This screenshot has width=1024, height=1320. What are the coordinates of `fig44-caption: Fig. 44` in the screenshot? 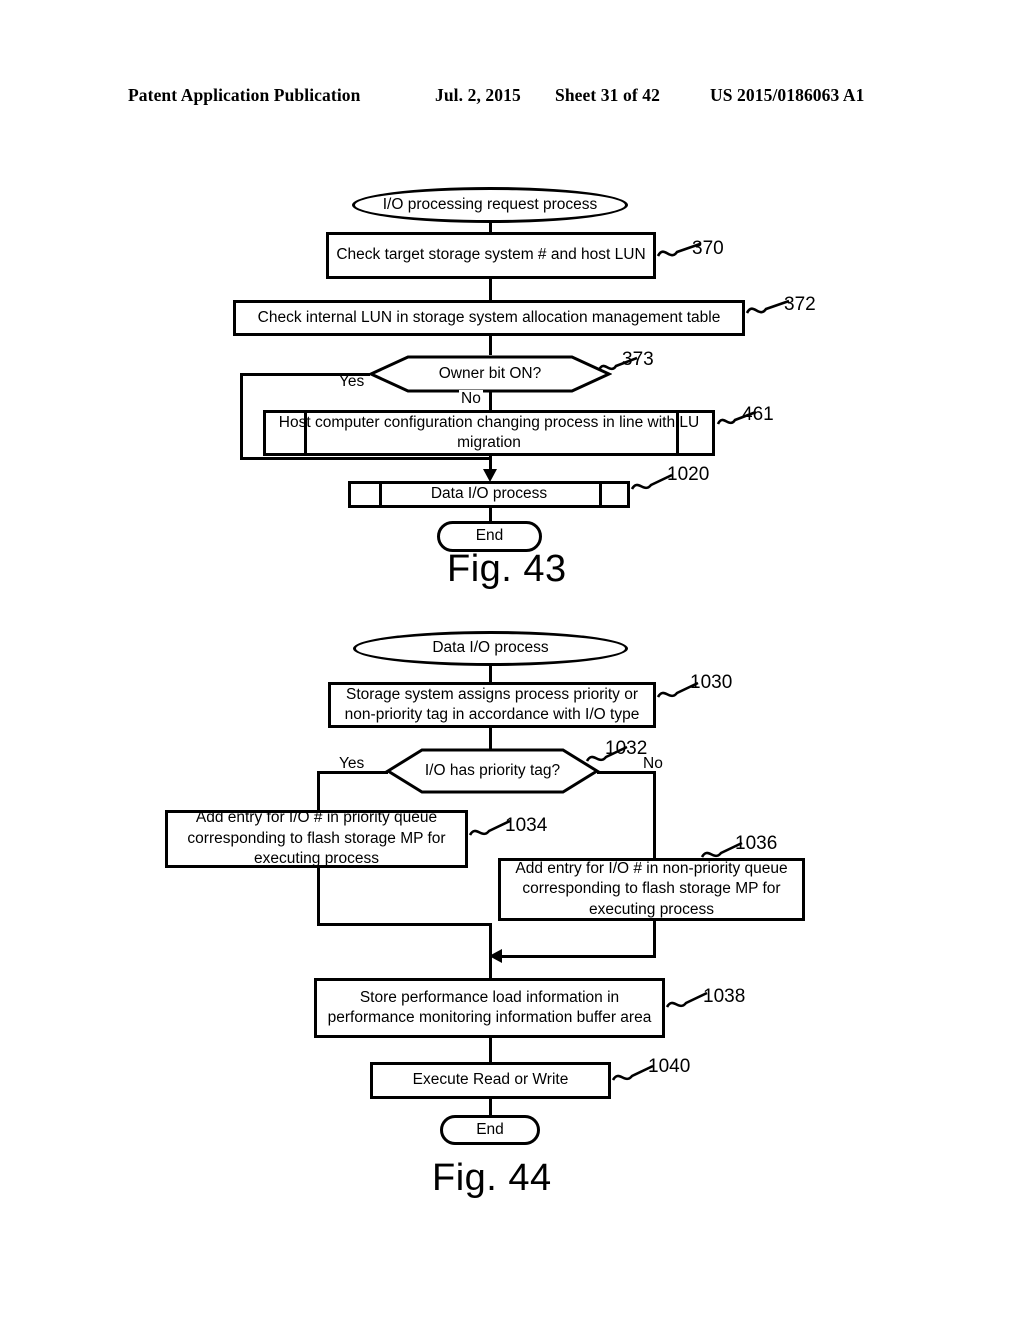 It's located at (492, 1178).